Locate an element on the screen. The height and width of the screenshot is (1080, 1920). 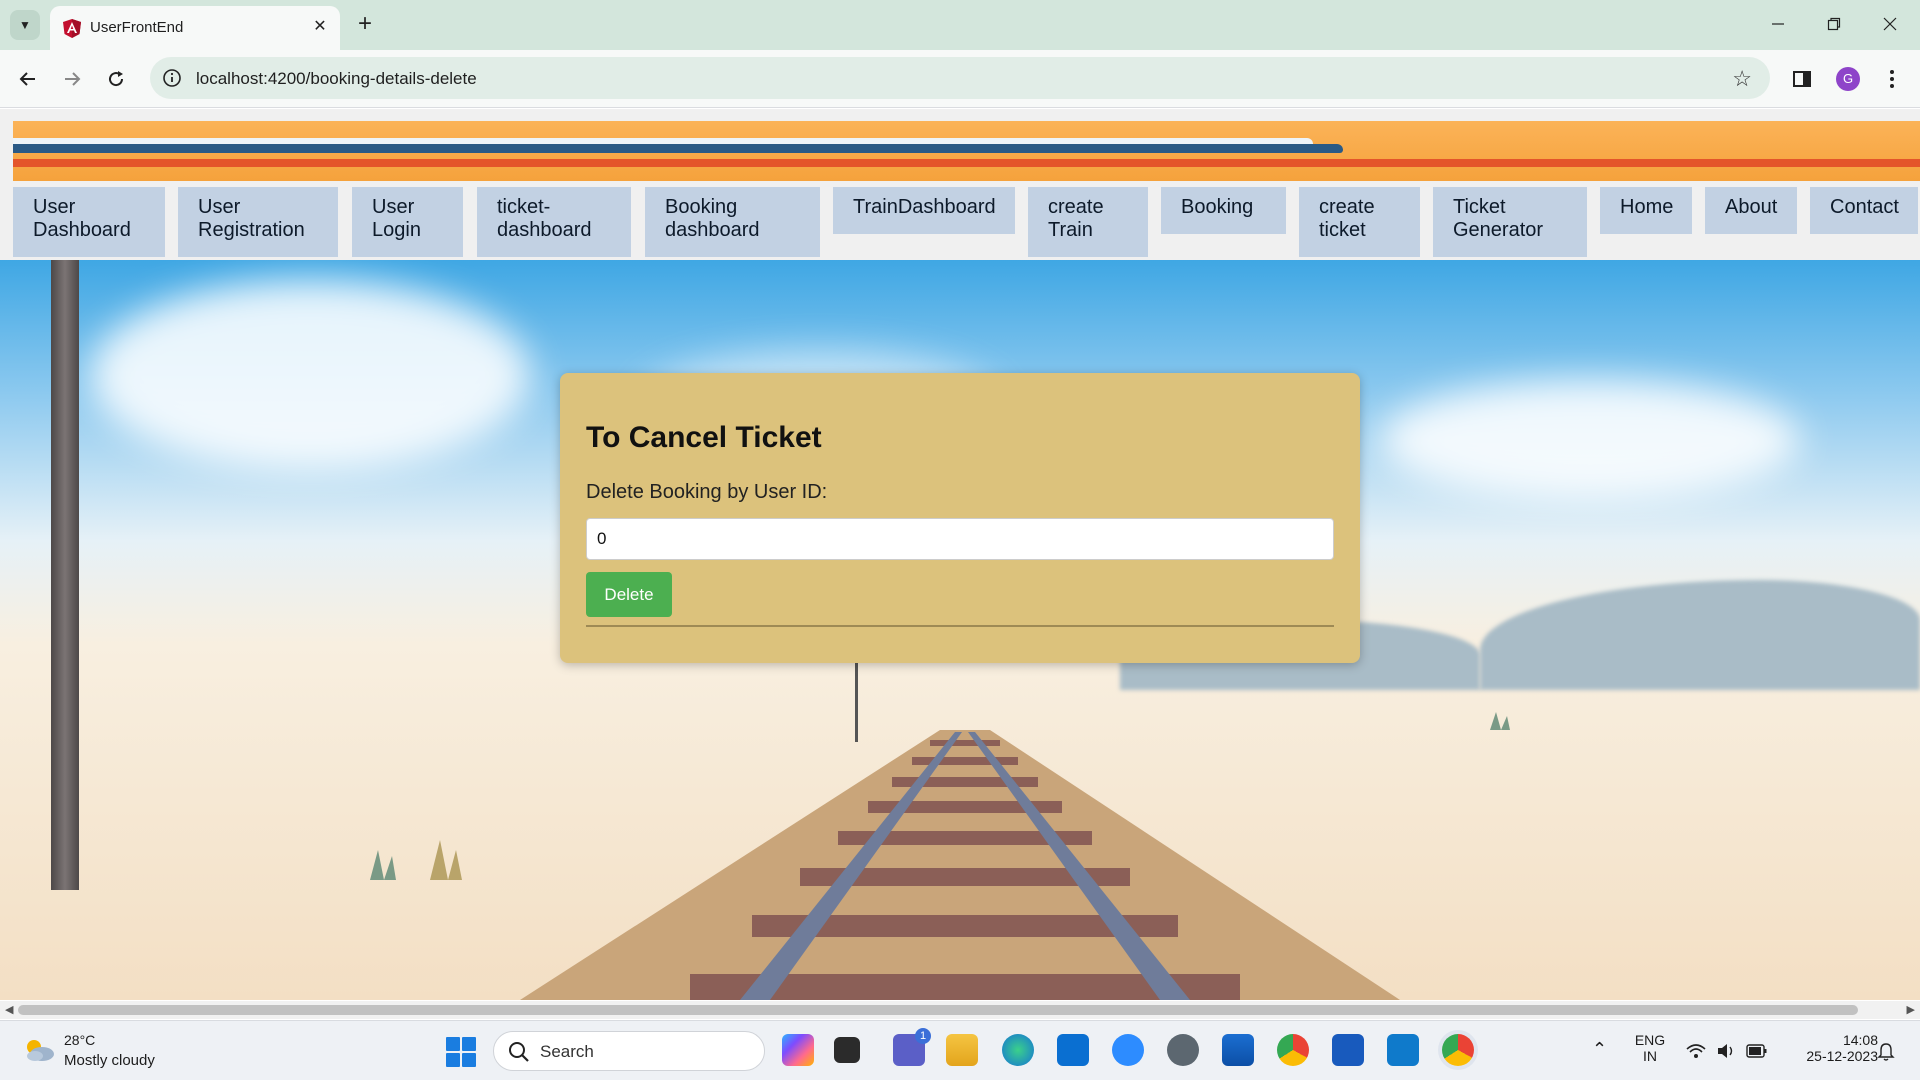
nav-home: Home is located at coordinates (1646, 210).